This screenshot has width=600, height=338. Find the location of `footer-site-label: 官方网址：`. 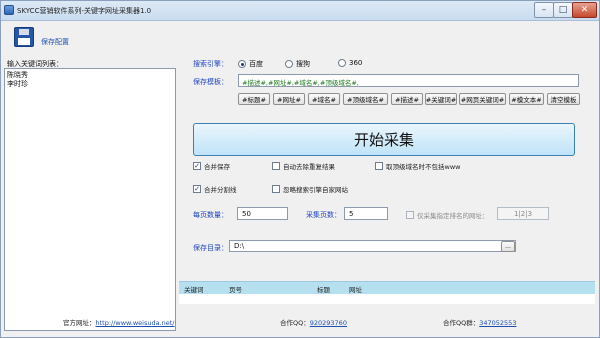

footer-site-label: 官方网址： is located at coordinates (79, 323).